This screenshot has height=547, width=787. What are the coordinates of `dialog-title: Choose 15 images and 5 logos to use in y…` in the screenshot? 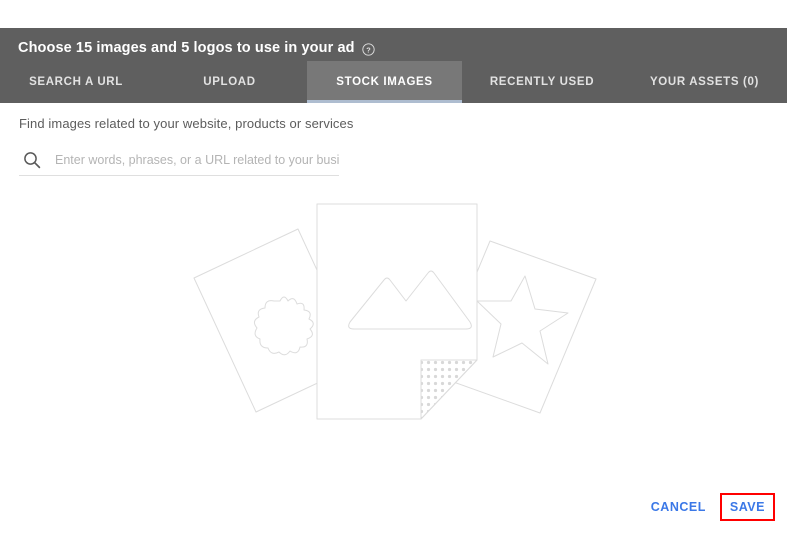 It's located at (196, 48).